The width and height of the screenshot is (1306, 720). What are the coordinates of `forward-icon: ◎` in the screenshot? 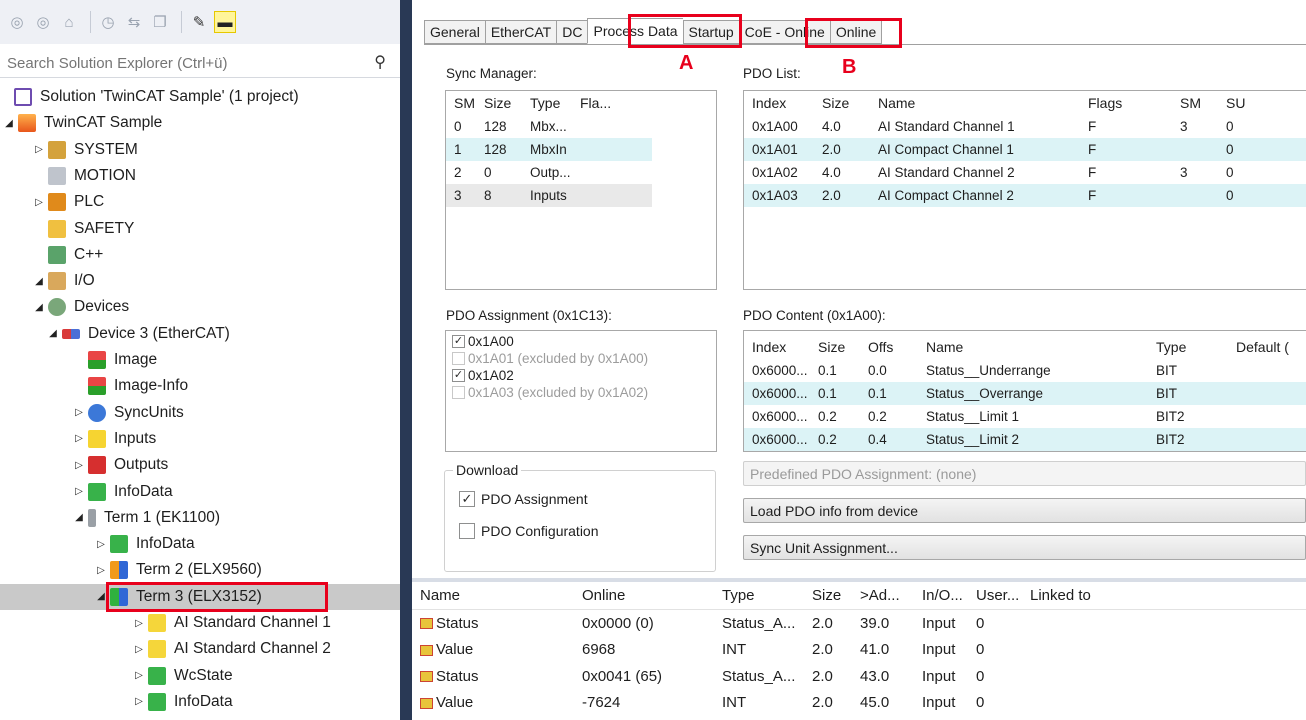 It's located at (43, 22).